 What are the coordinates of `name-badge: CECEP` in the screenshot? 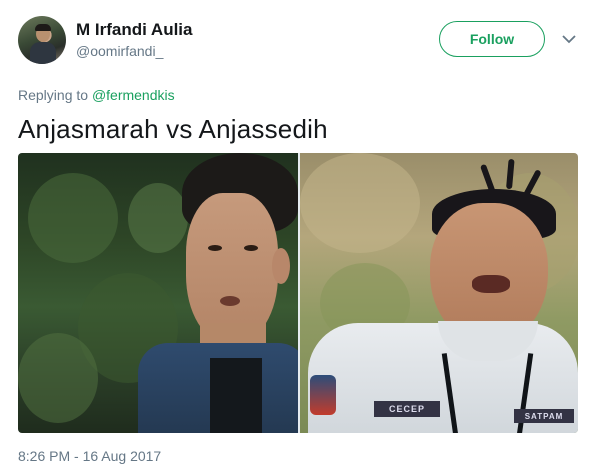 It's located at (407, 409).